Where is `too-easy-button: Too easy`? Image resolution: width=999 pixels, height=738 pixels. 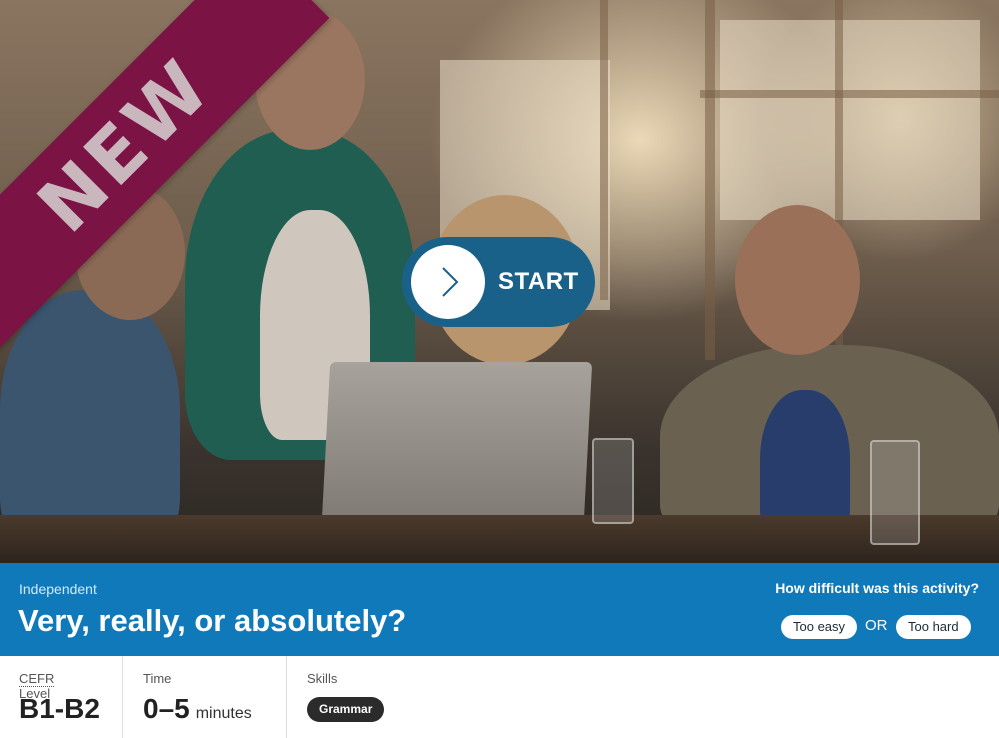
too-easy-button: Too easy is located at coordinates (819, 627).